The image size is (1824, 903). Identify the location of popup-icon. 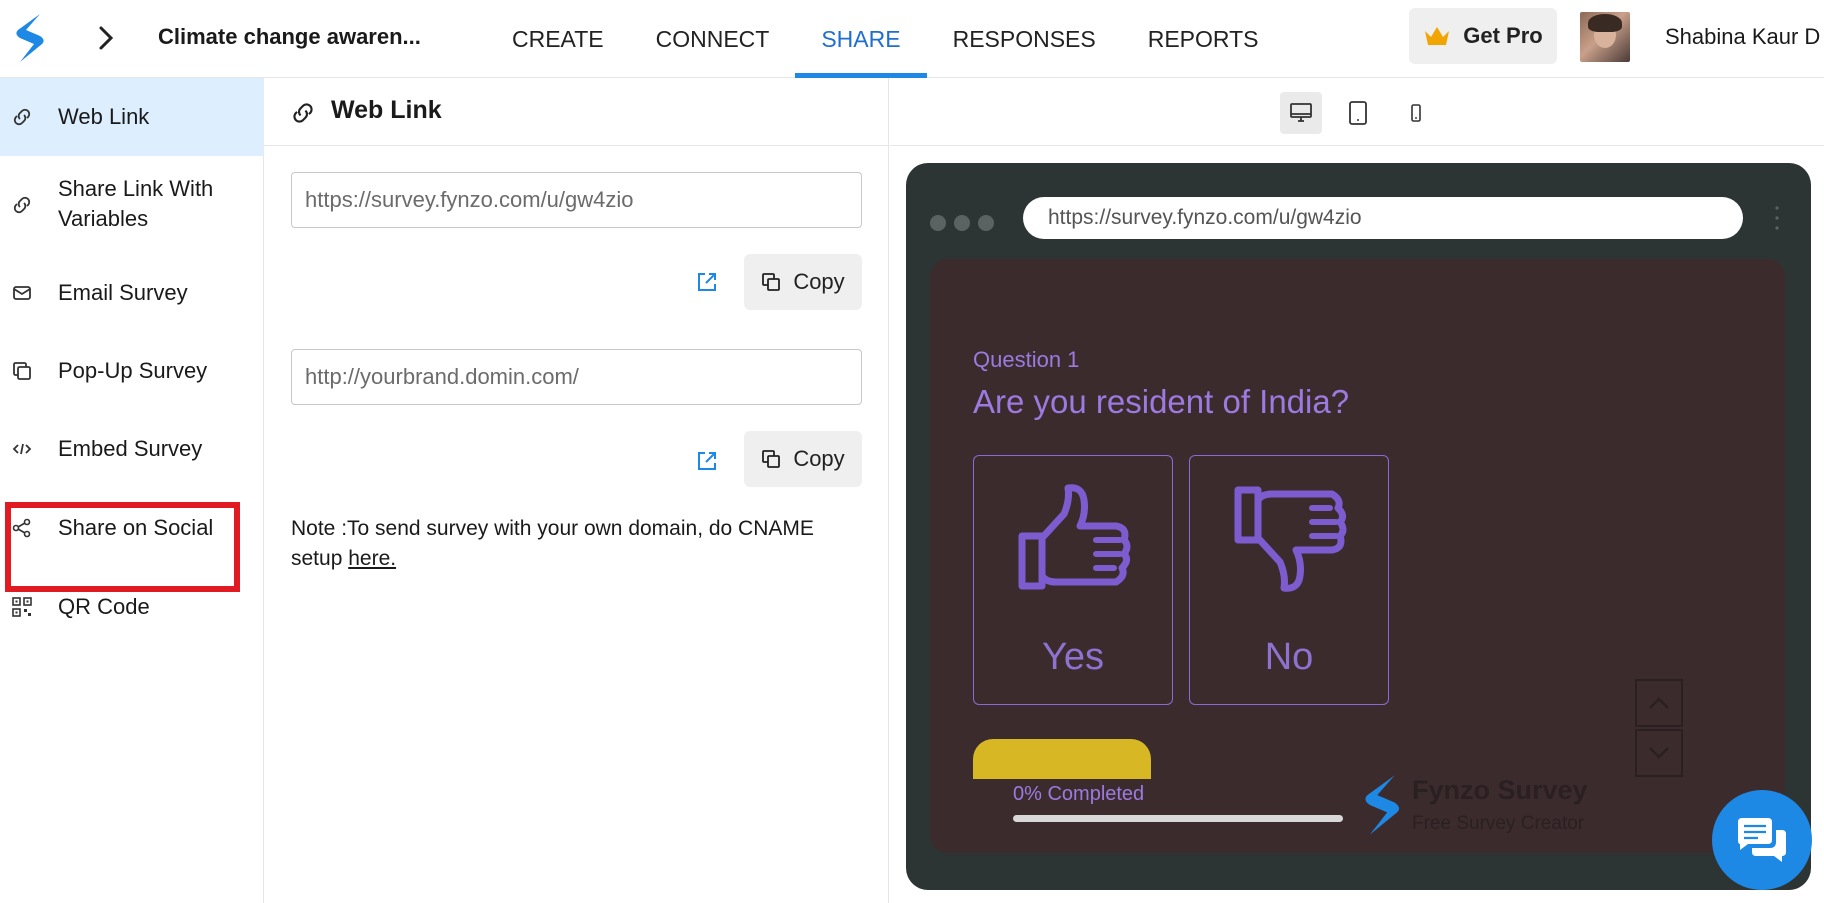
(22, 371).